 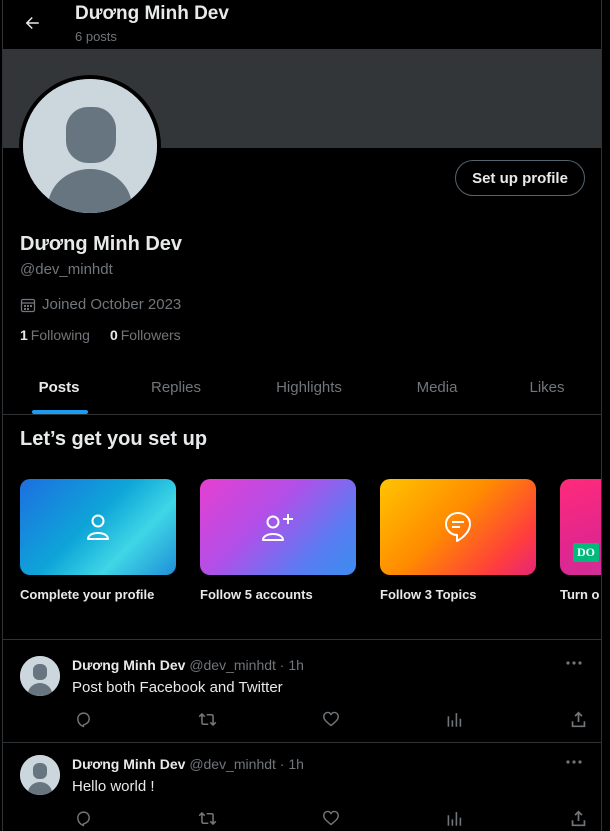 What do you see at coordinates (580, 594) in the screenshot?
I see `card-label: Turn o` at bounding box center [580, 594].